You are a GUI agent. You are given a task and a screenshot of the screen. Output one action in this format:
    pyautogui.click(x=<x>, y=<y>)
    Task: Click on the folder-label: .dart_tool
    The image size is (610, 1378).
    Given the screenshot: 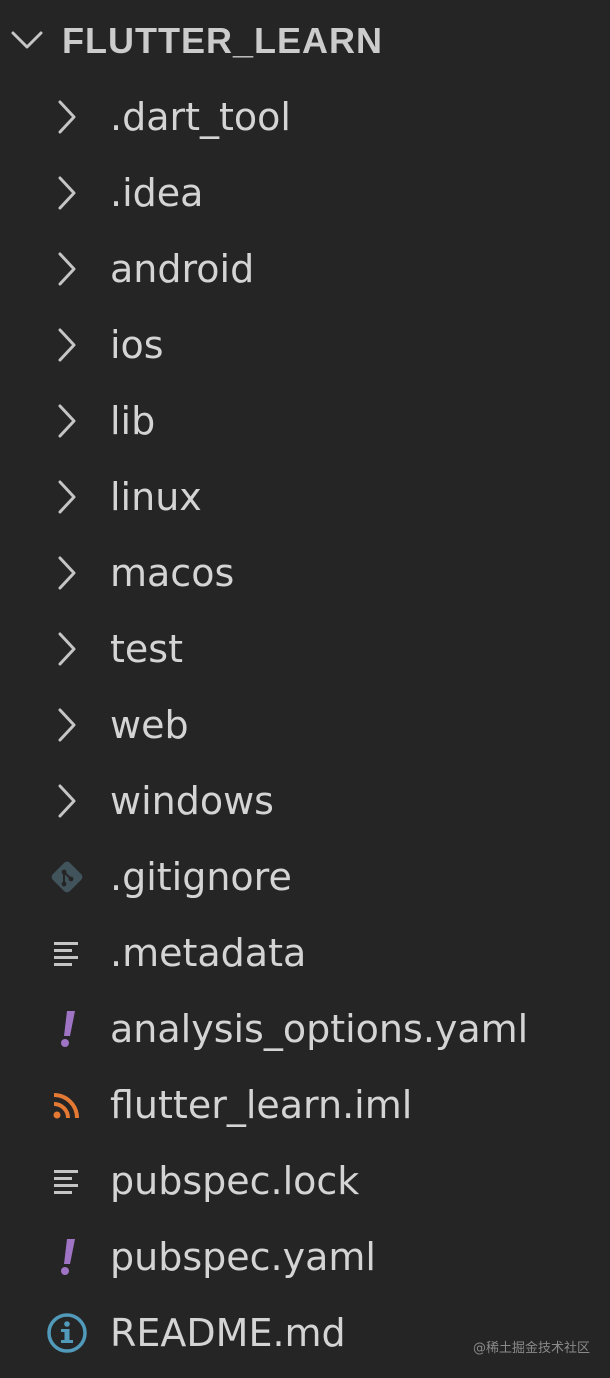 What is the action you would take?
    pyautogui.click(x=200, y=117)
    